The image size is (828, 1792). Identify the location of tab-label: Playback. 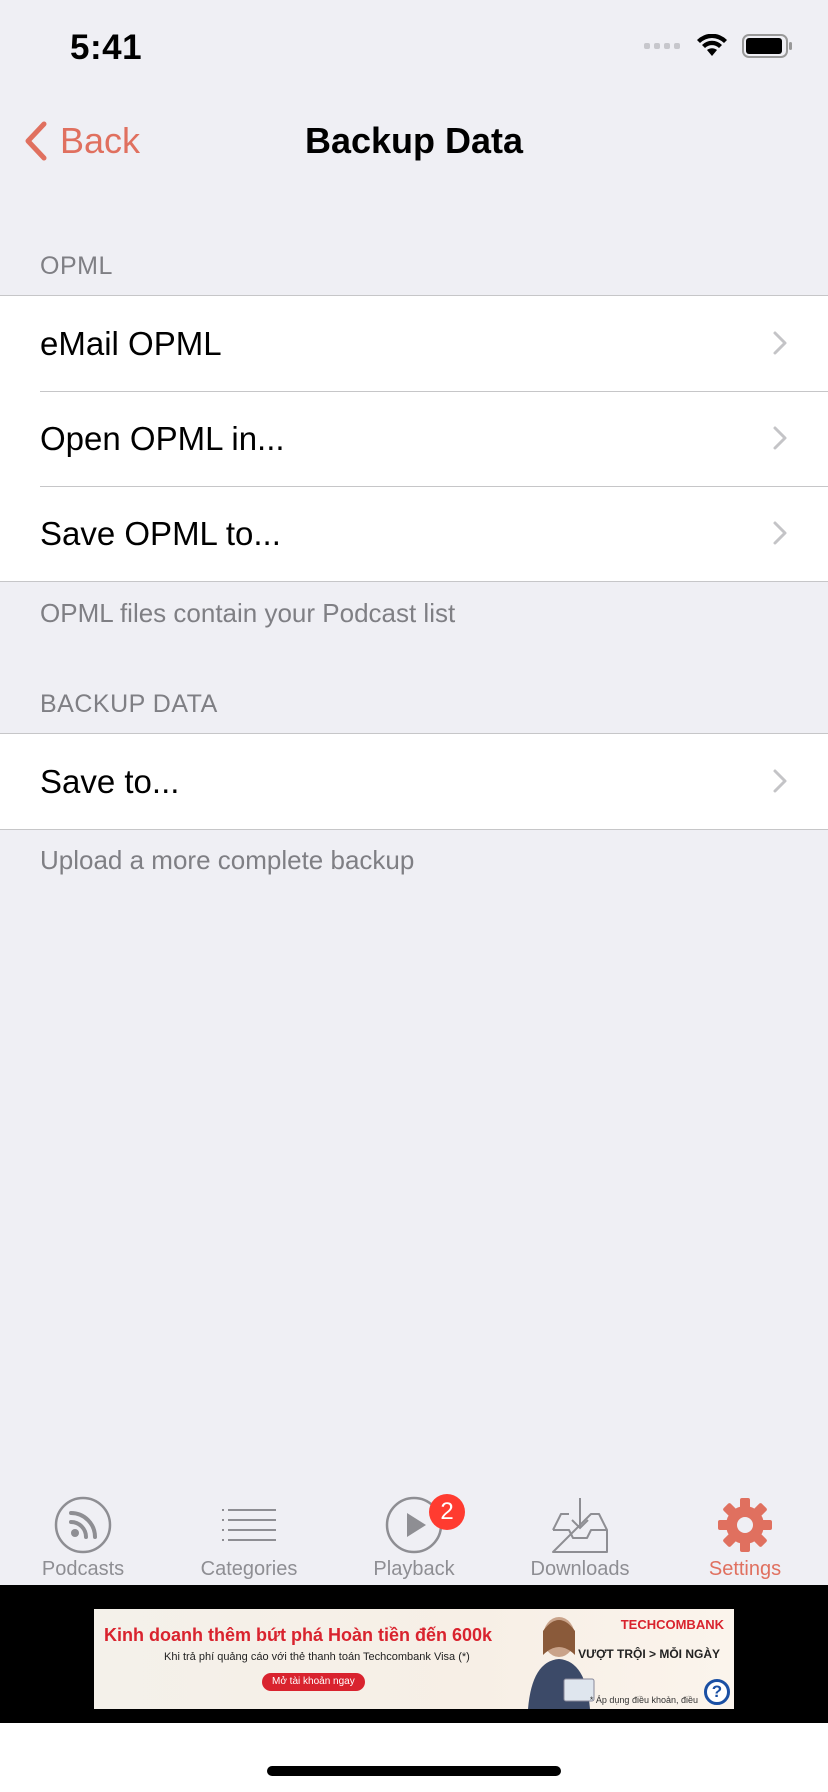
(414, 1569).